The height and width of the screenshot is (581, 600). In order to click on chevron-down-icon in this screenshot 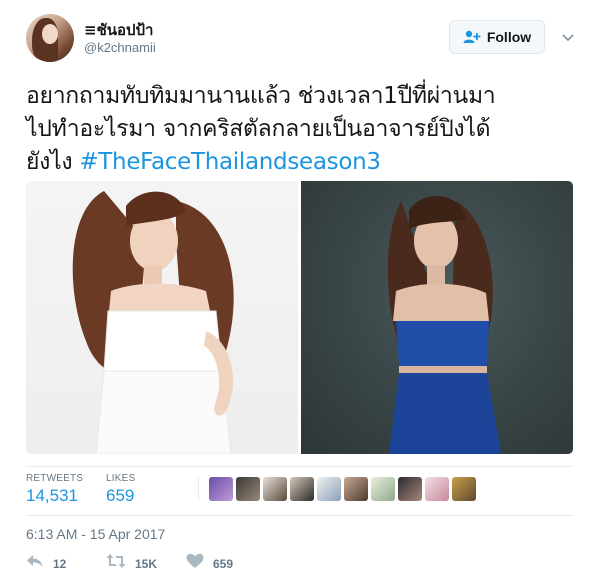, I will do `click(568, 38)`.